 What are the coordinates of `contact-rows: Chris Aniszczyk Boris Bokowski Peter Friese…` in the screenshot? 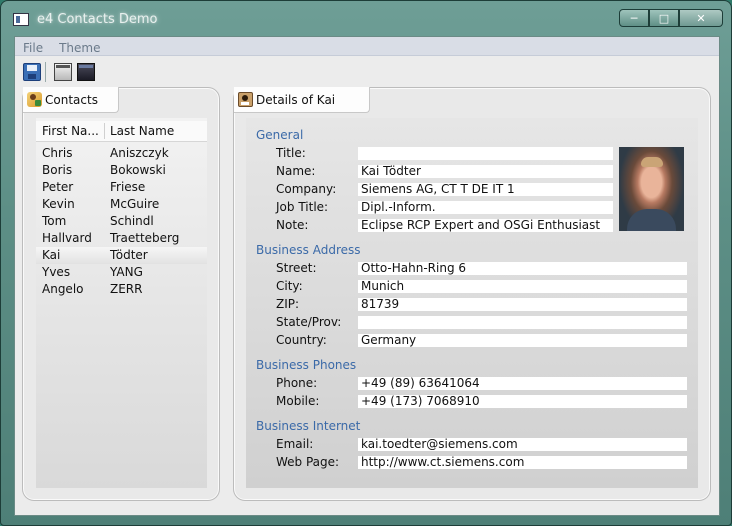 It's located at (121, 221).